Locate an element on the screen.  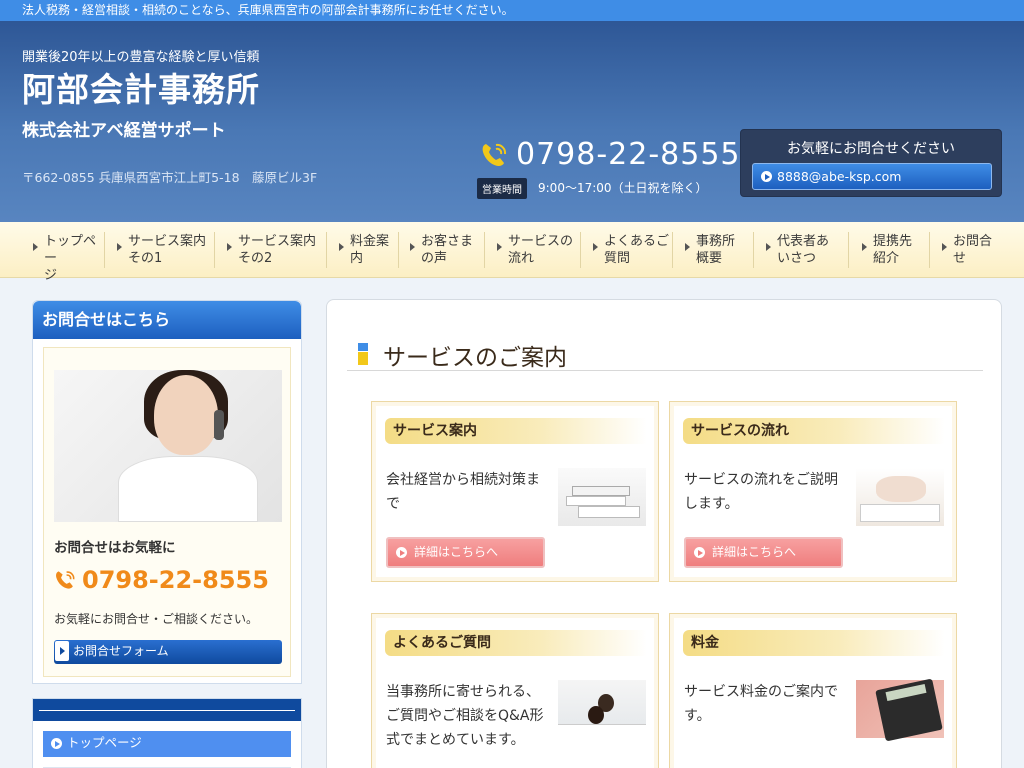
page-title: サービスのご案内 is located at coordinates (475, 358).